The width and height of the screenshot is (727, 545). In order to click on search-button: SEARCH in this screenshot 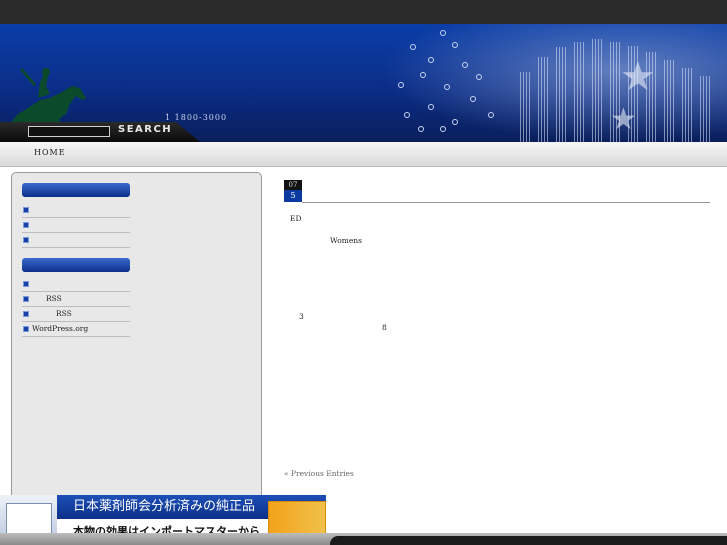, I will do `click(145, 129)`.